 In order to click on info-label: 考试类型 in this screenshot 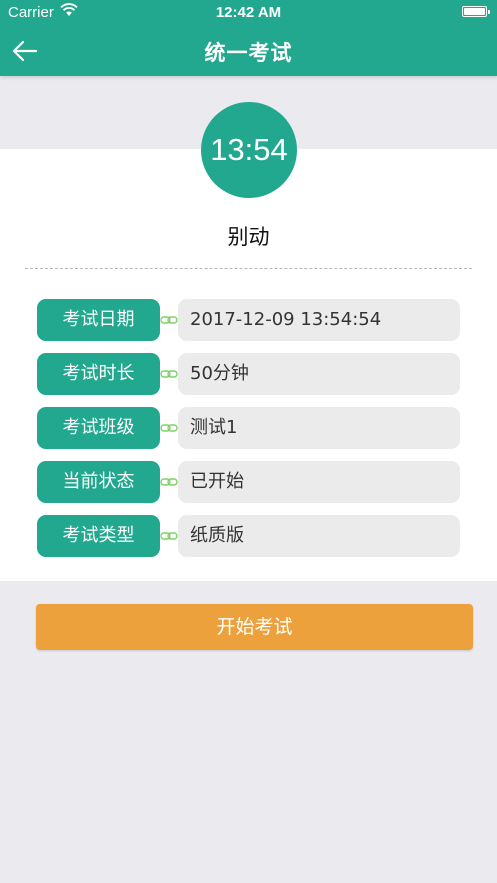, I will do `click(98, 536)`.